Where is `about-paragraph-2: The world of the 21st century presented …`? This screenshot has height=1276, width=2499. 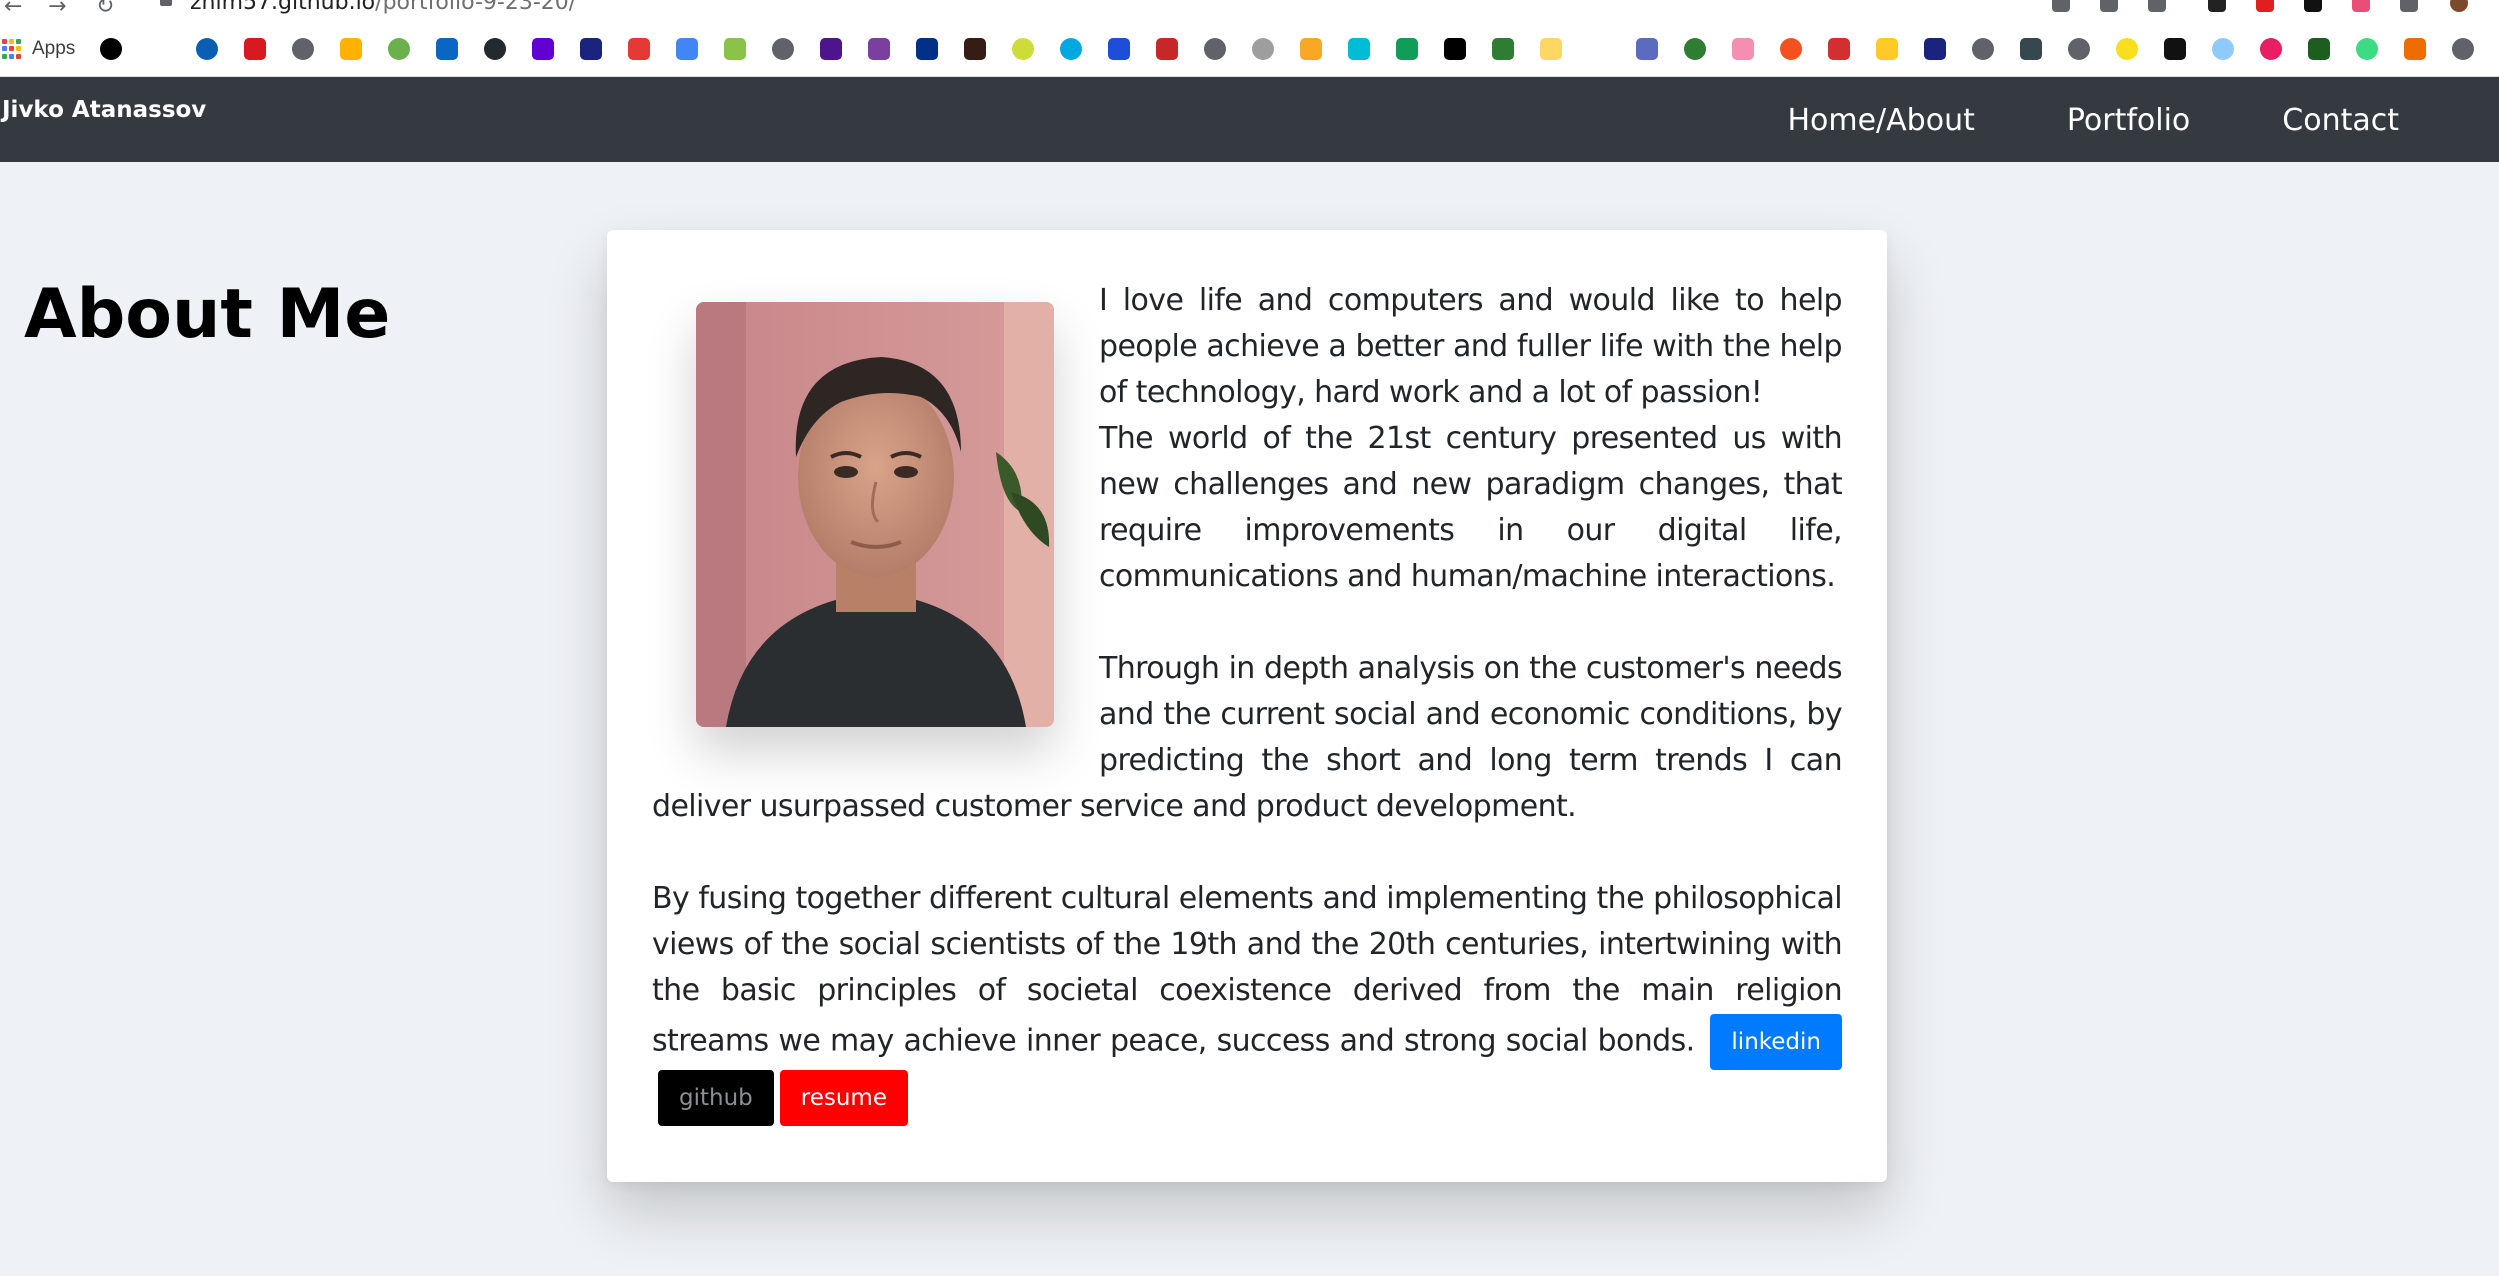
about-paragraph-2: The world of the 21st century presented … is located at coordinates (1471, 507).